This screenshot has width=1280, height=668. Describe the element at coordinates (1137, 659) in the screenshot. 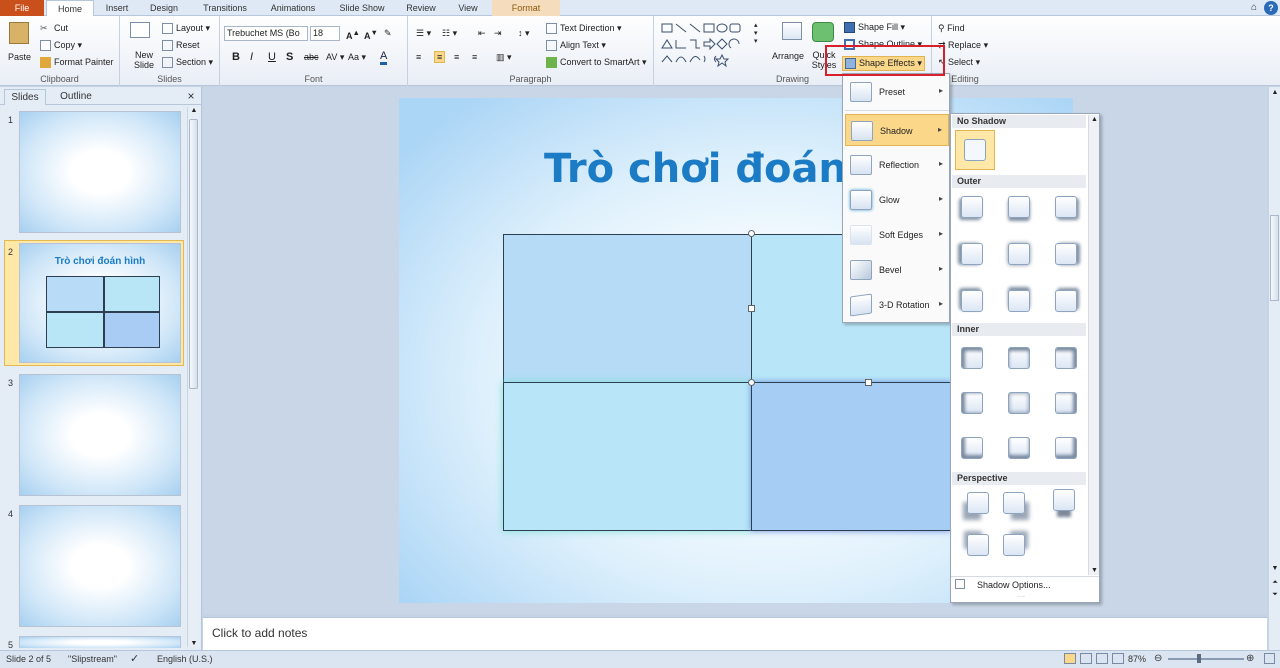

I see `zoom-level: 87%` at that location.